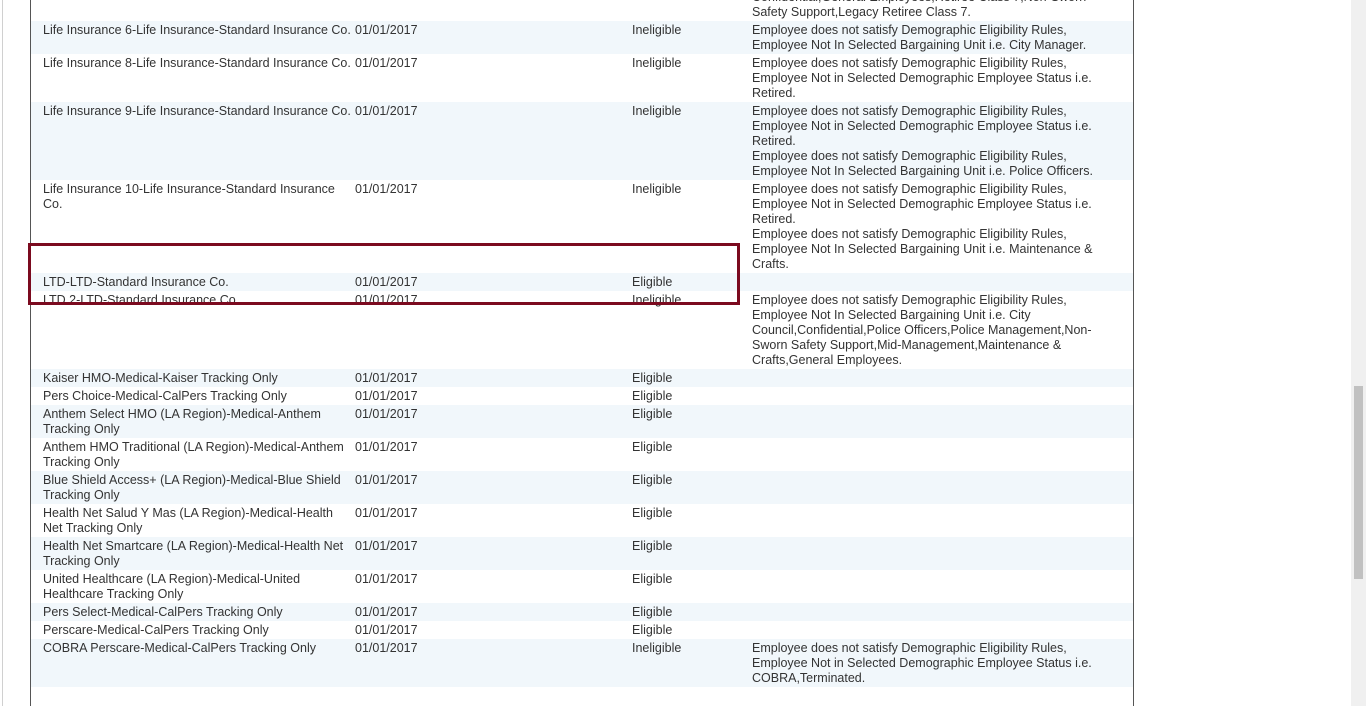  Describe the element at coordinates (193, 10) in the screenshot. I see `plan-name-cell` at that location.